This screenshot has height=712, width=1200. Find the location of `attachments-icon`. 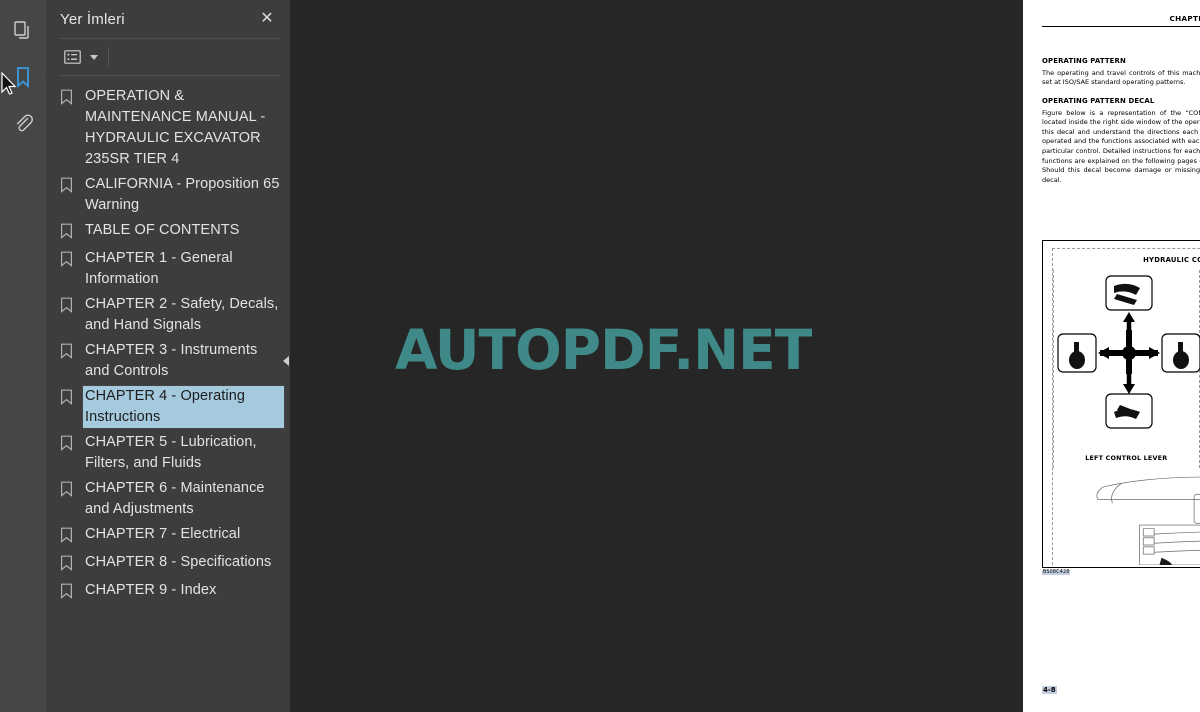

attachments-icon is located at coordinates (23, 123).